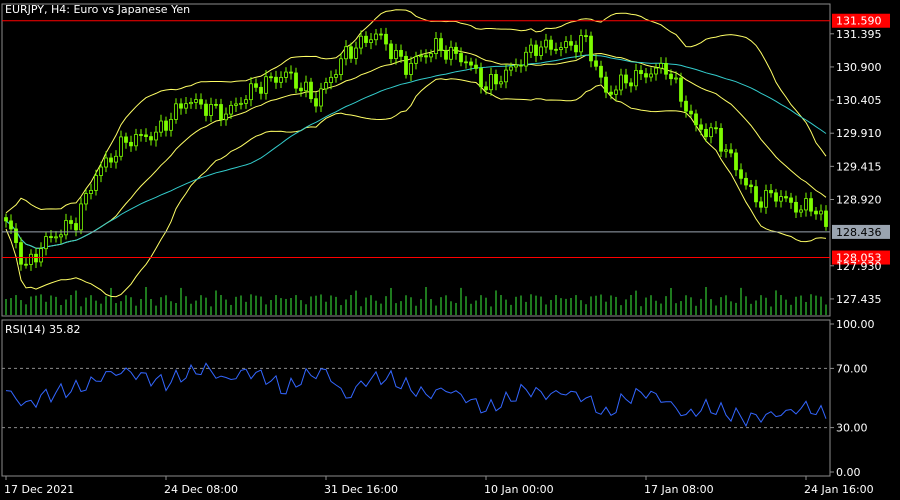 The width and height of the screenshot is (900, 500). I want to click on x-tick-label: 31 Dec 16:00, so click(361, 489).